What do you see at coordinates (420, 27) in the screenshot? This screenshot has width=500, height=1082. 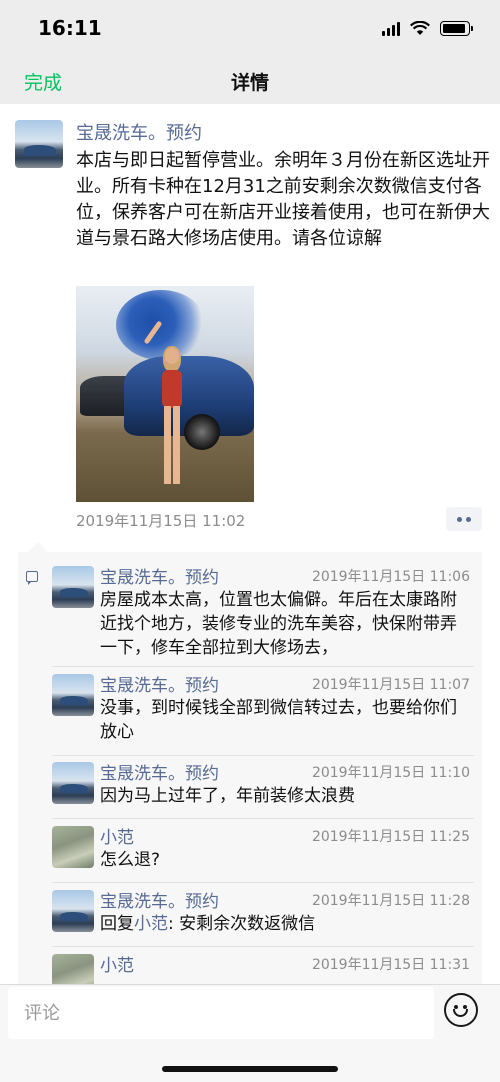 I see `wifi-icon` at bounding box center [420, 27].